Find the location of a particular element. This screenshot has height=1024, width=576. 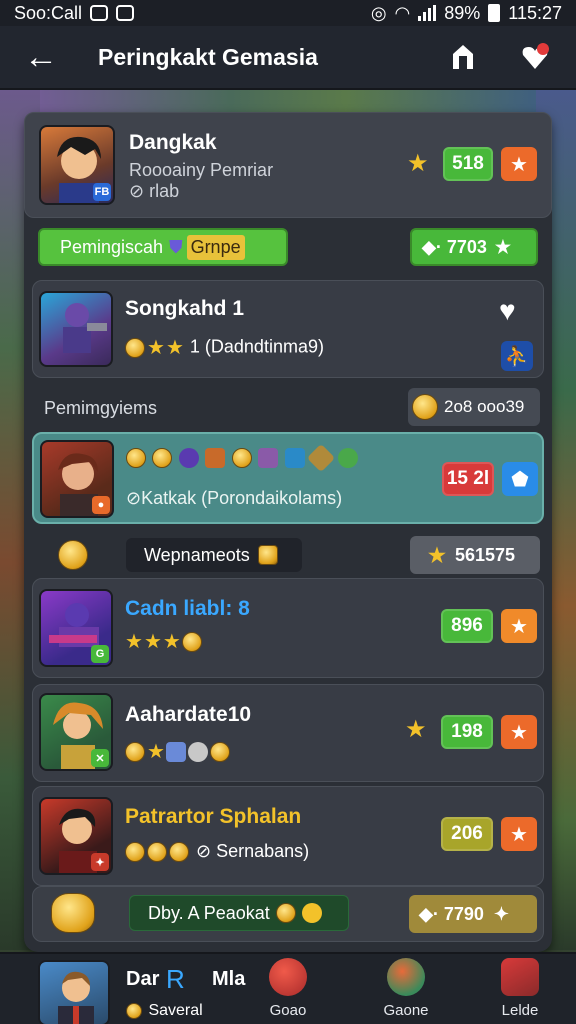

player-name: Dangkak is located at coordinates (173, 142).